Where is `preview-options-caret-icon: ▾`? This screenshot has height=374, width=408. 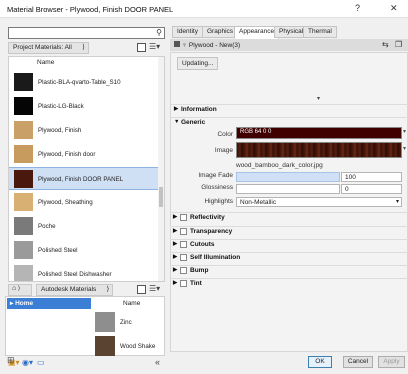
preview-options-caret-icon: ▾ is located at coordinates (318, 98).